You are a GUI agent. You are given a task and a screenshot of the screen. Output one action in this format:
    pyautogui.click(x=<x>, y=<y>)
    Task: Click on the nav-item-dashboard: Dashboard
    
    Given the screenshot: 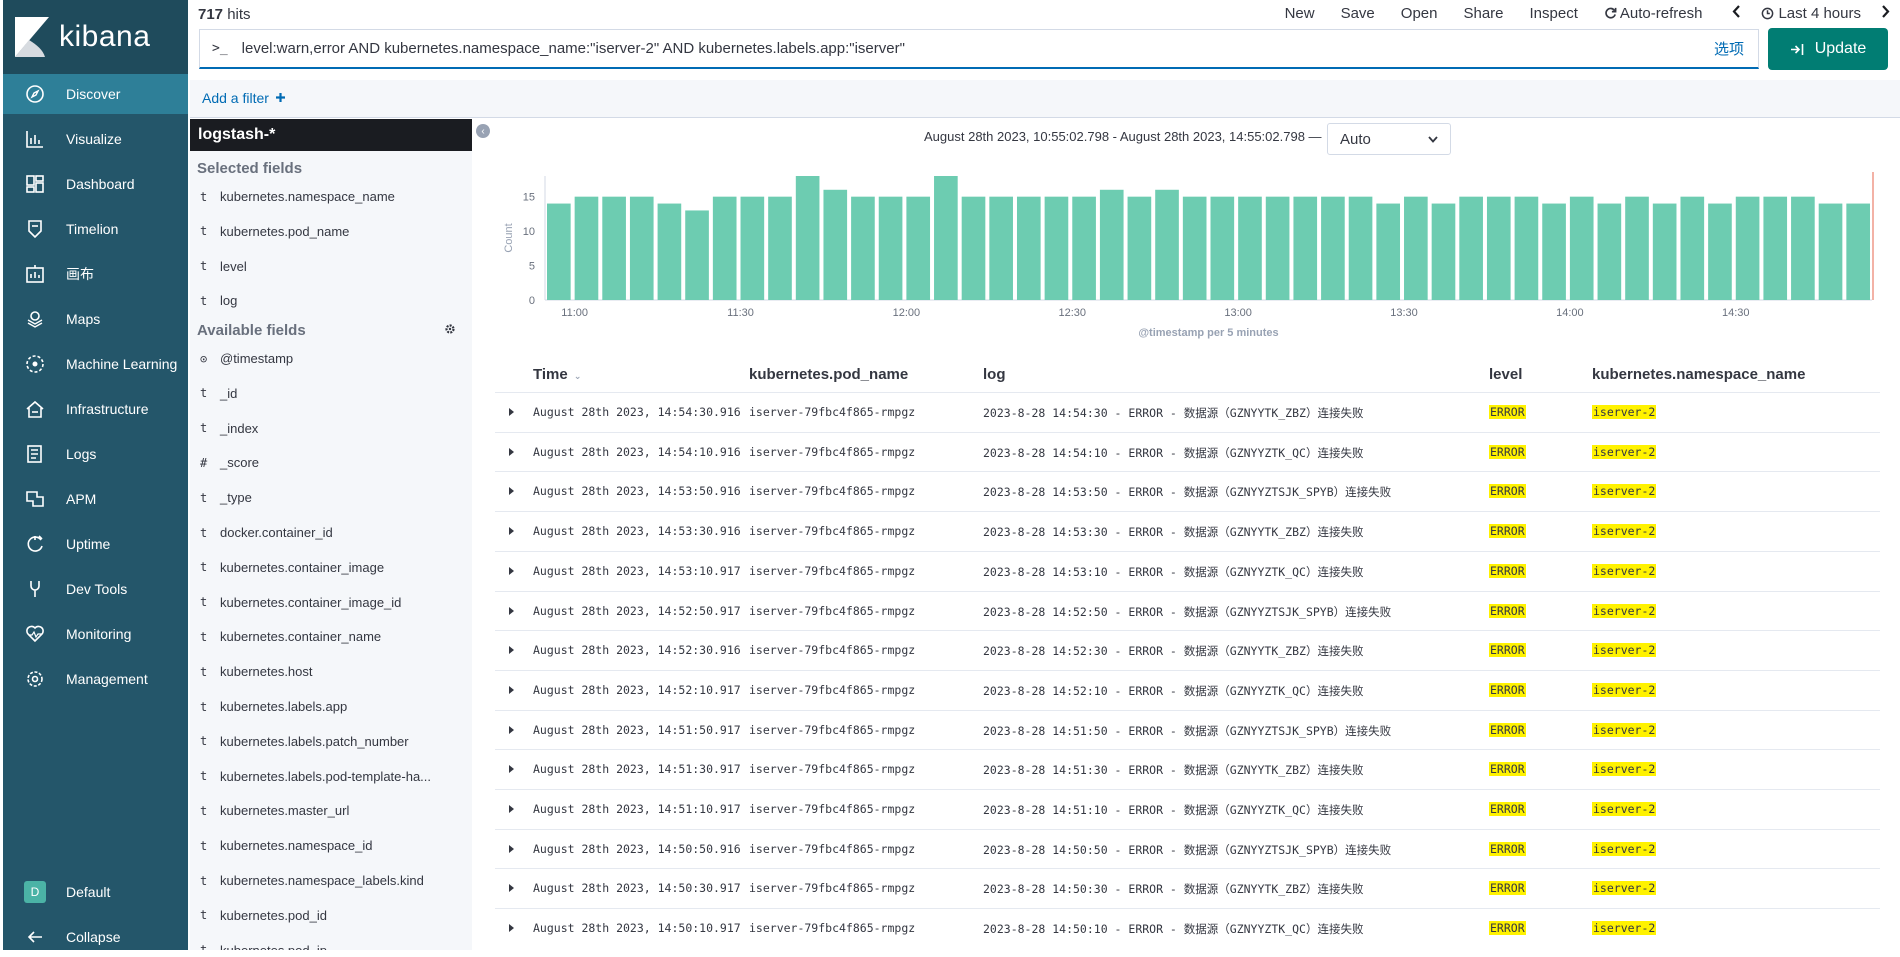 What is the action you would take?
    pyautogui.click(x=95, y=184)
    